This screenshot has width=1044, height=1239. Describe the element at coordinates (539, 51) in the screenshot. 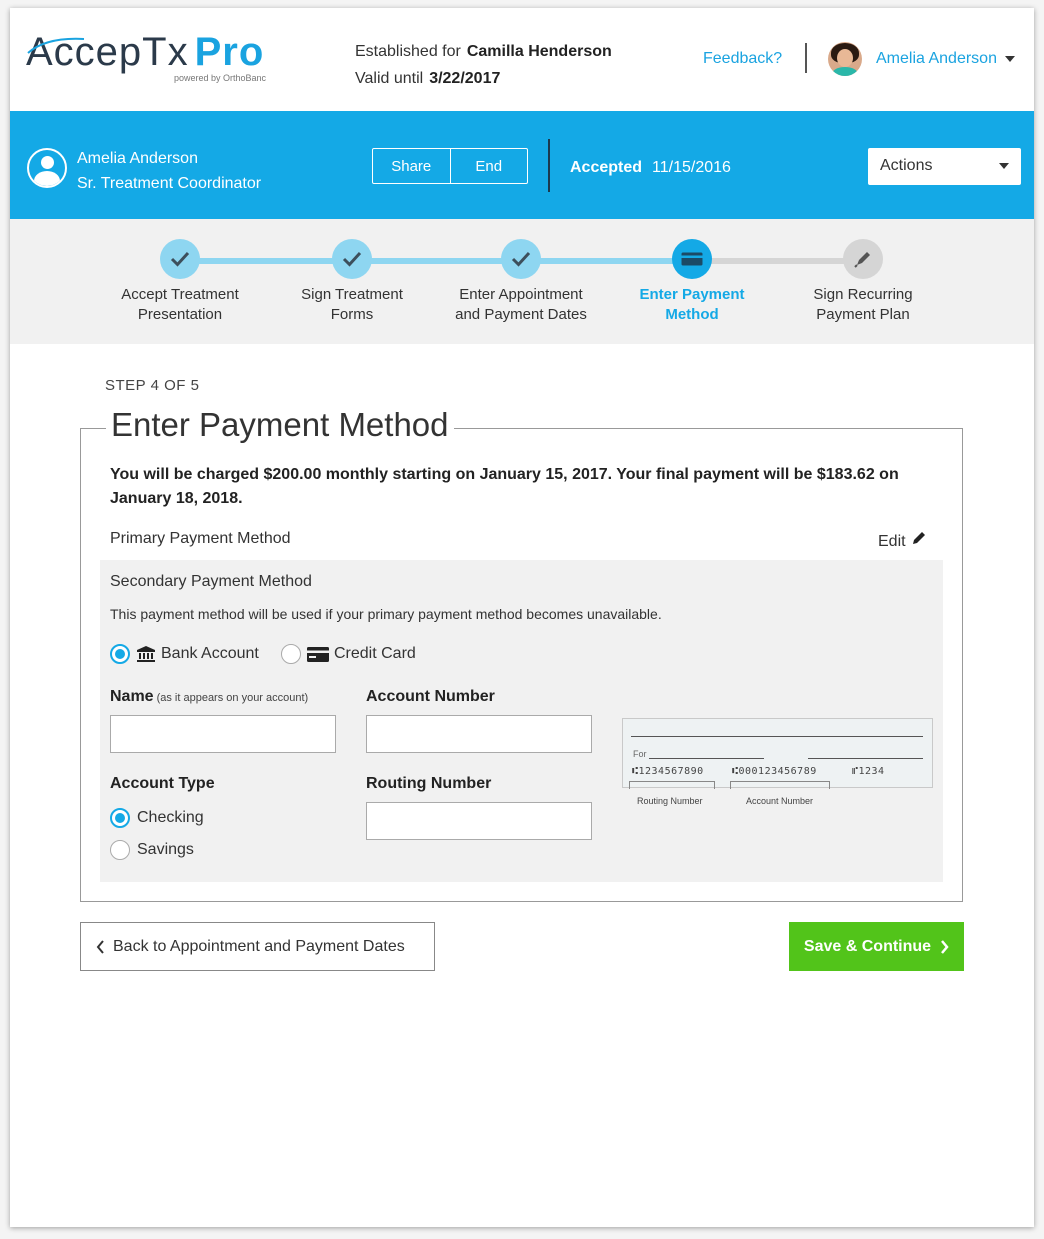

I see `patient-name: Camilla Henderson` at that location.